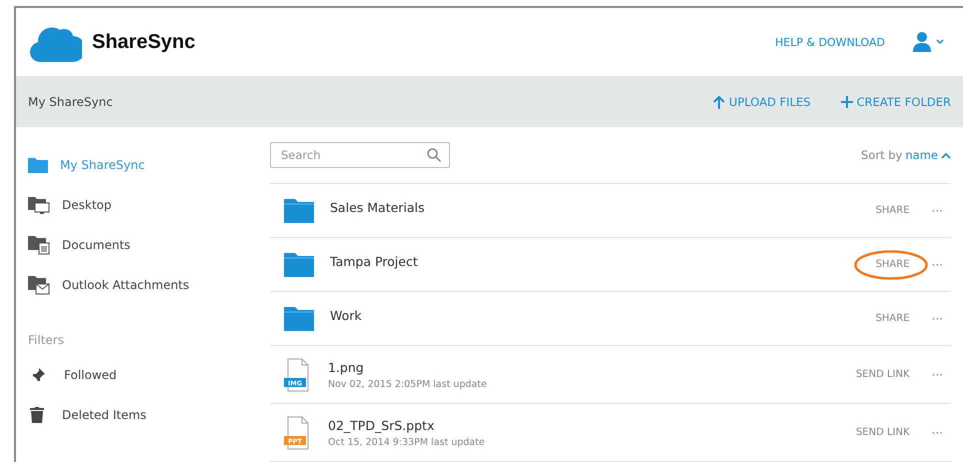  Describe the element at coordinates (592, 367) in the screenshot. I see `file-name: 1.png` at that location.